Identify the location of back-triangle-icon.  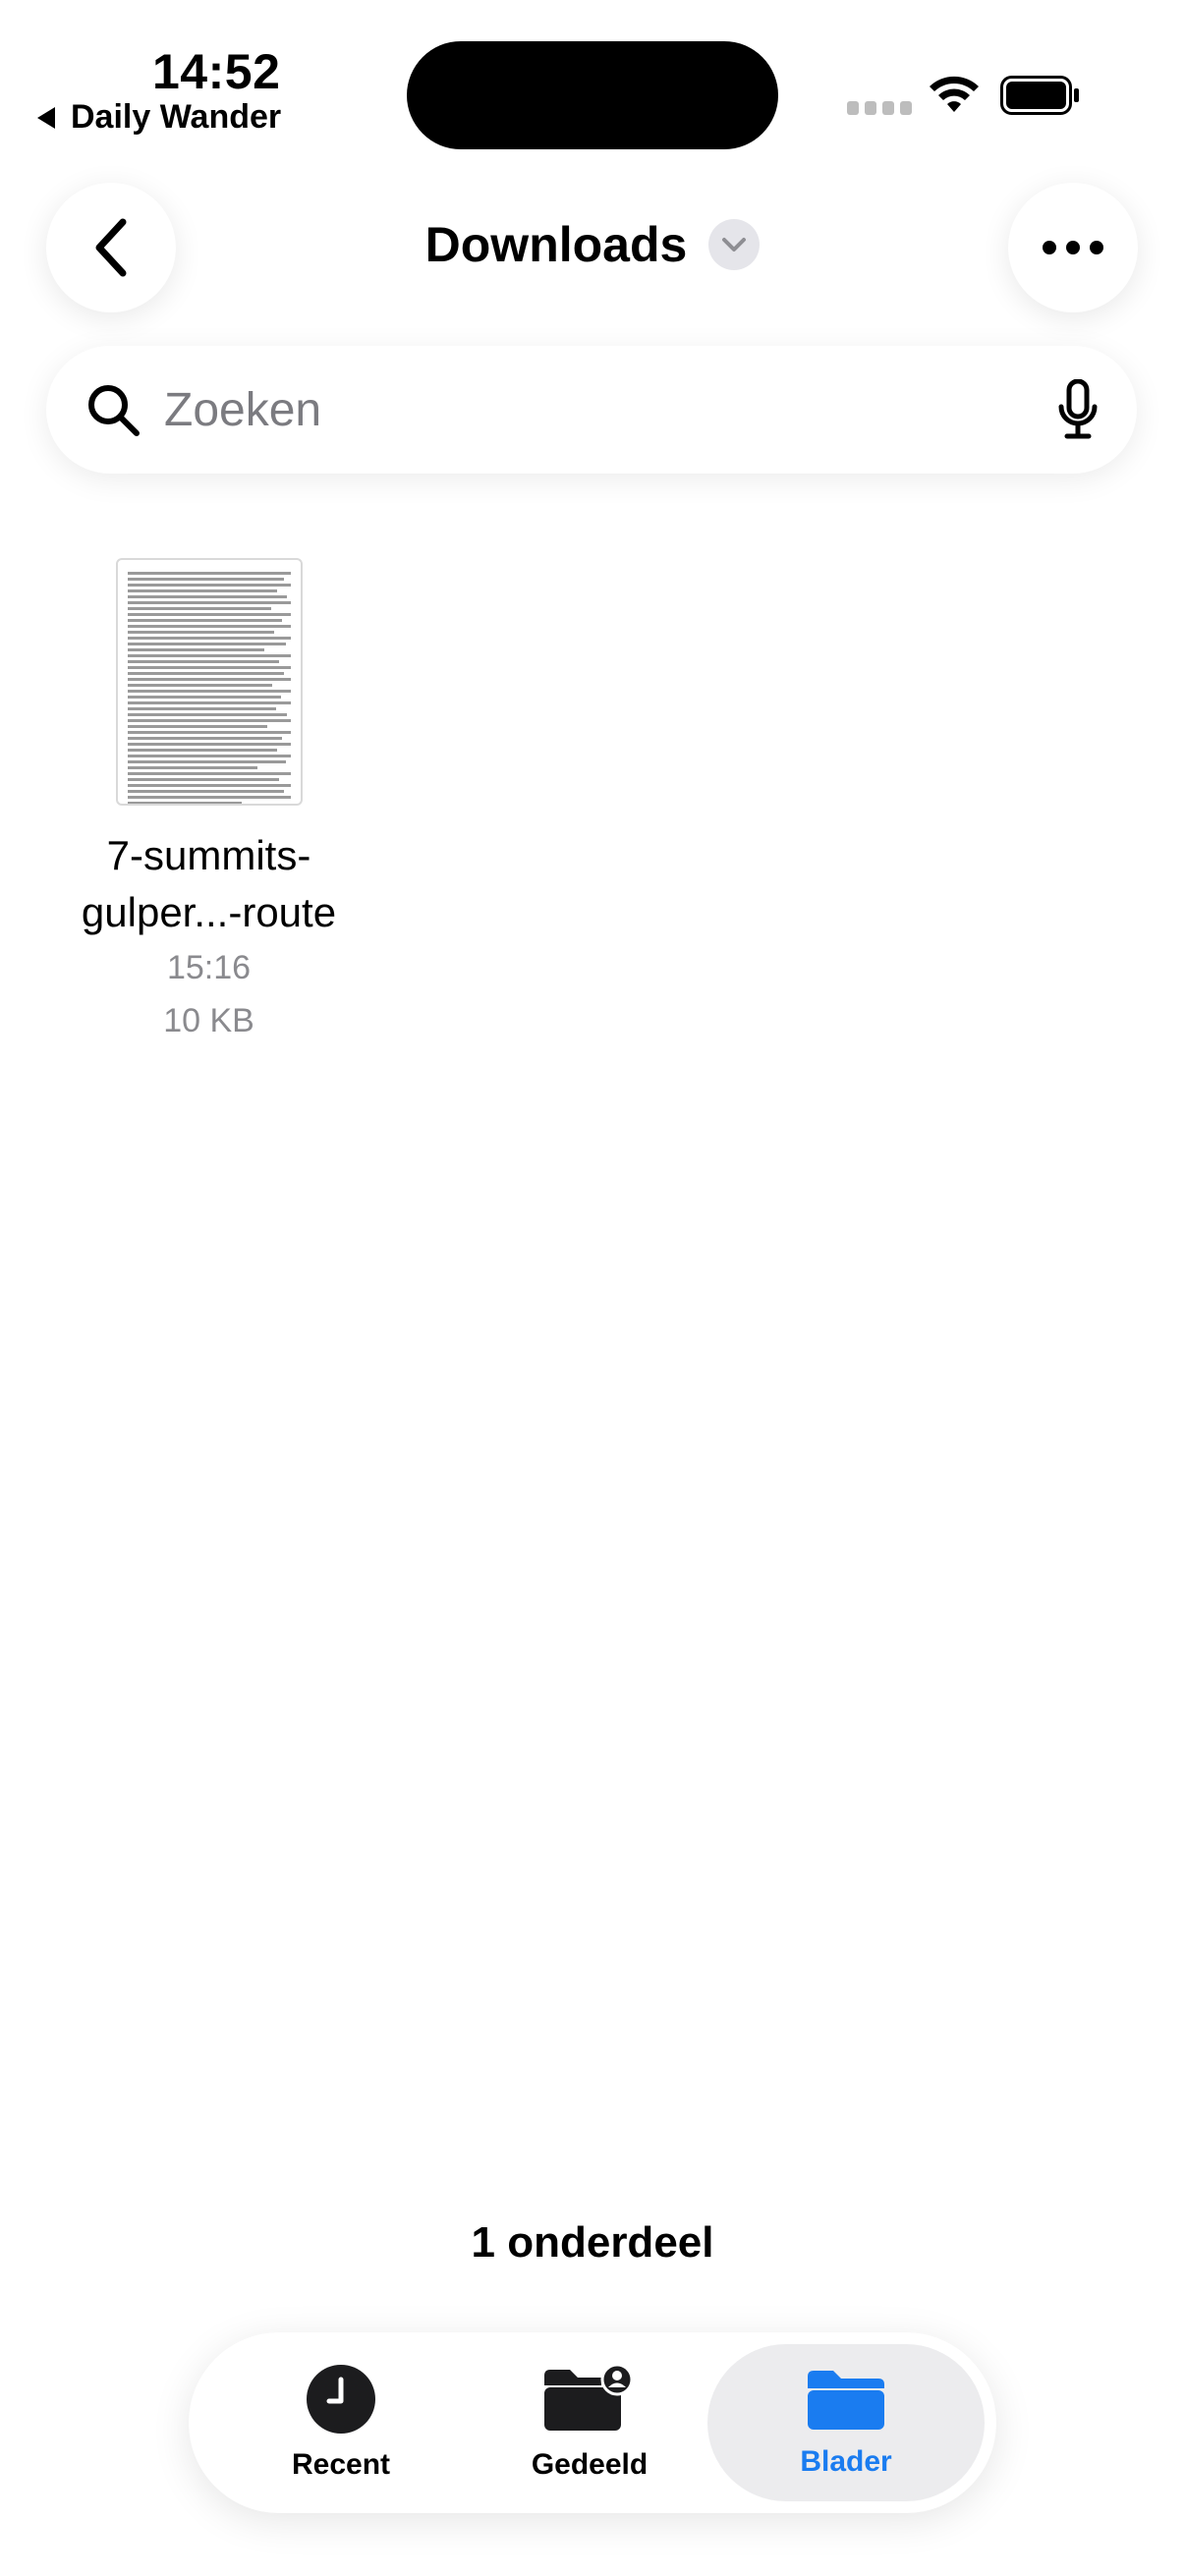
(46, 117).